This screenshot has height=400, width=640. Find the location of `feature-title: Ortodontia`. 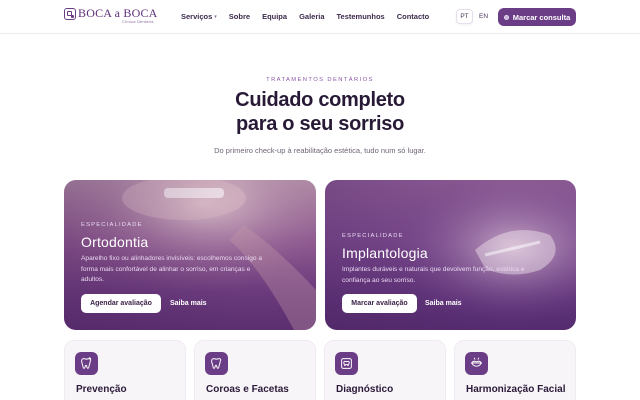

feature-title: Ortodontia is located at coordinates (115, 242).